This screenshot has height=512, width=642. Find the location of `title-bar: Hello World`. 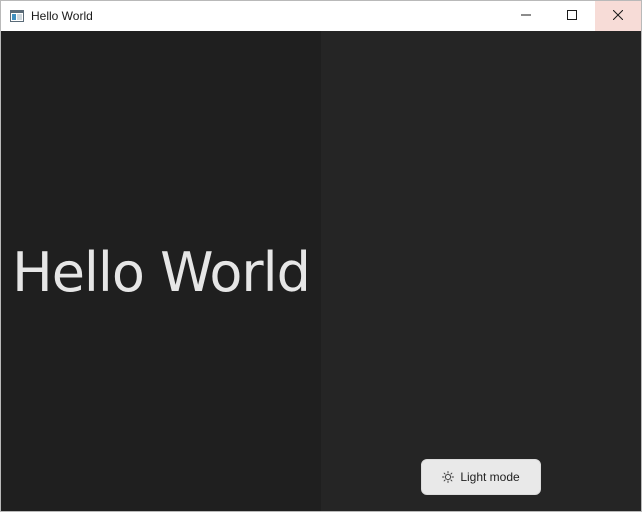

title-bar: Hello World is located at coordinates (321, 16).